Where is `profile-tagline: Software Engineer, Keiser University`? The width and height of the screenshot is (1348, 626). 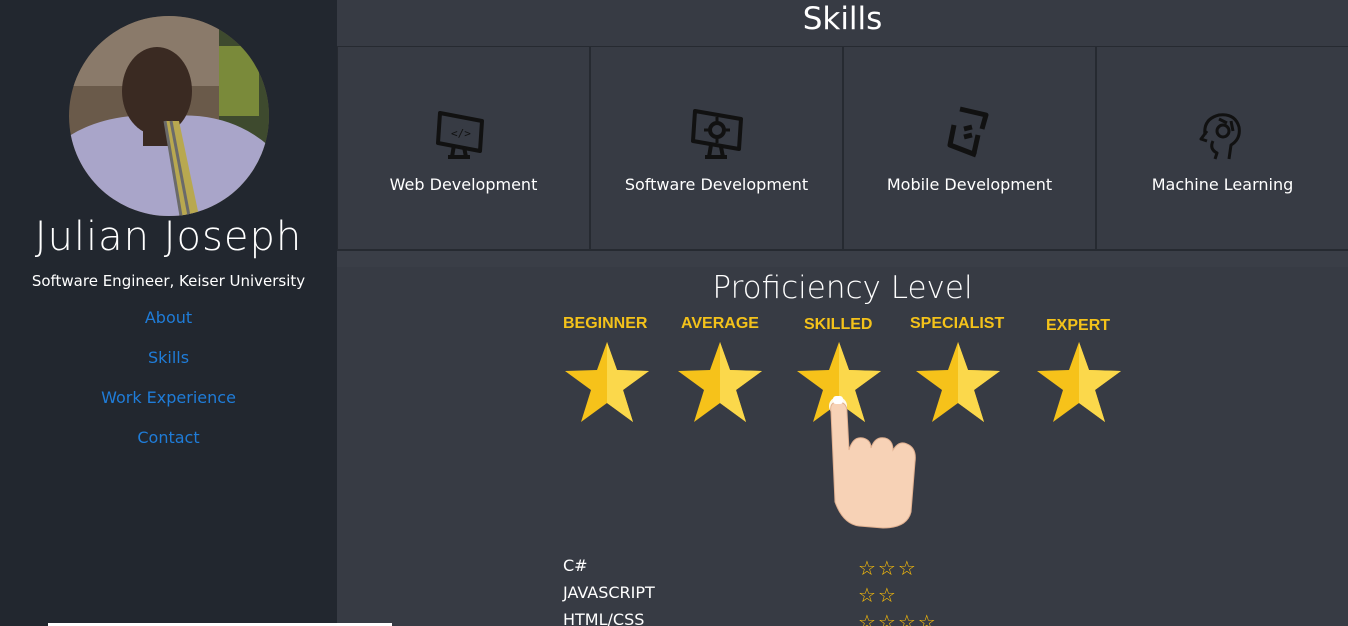
profile-tagline: Software Engineer, Keiser University is located at coordinates (168, 281).